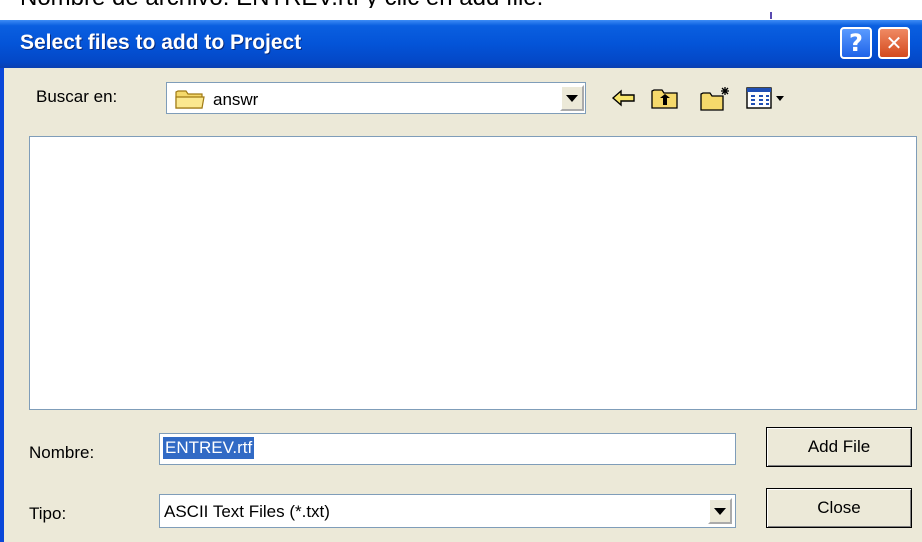 Image resolution: width=922 pixels, height=542 pixels. I want to click on help-button: ?, so click(856, 43).